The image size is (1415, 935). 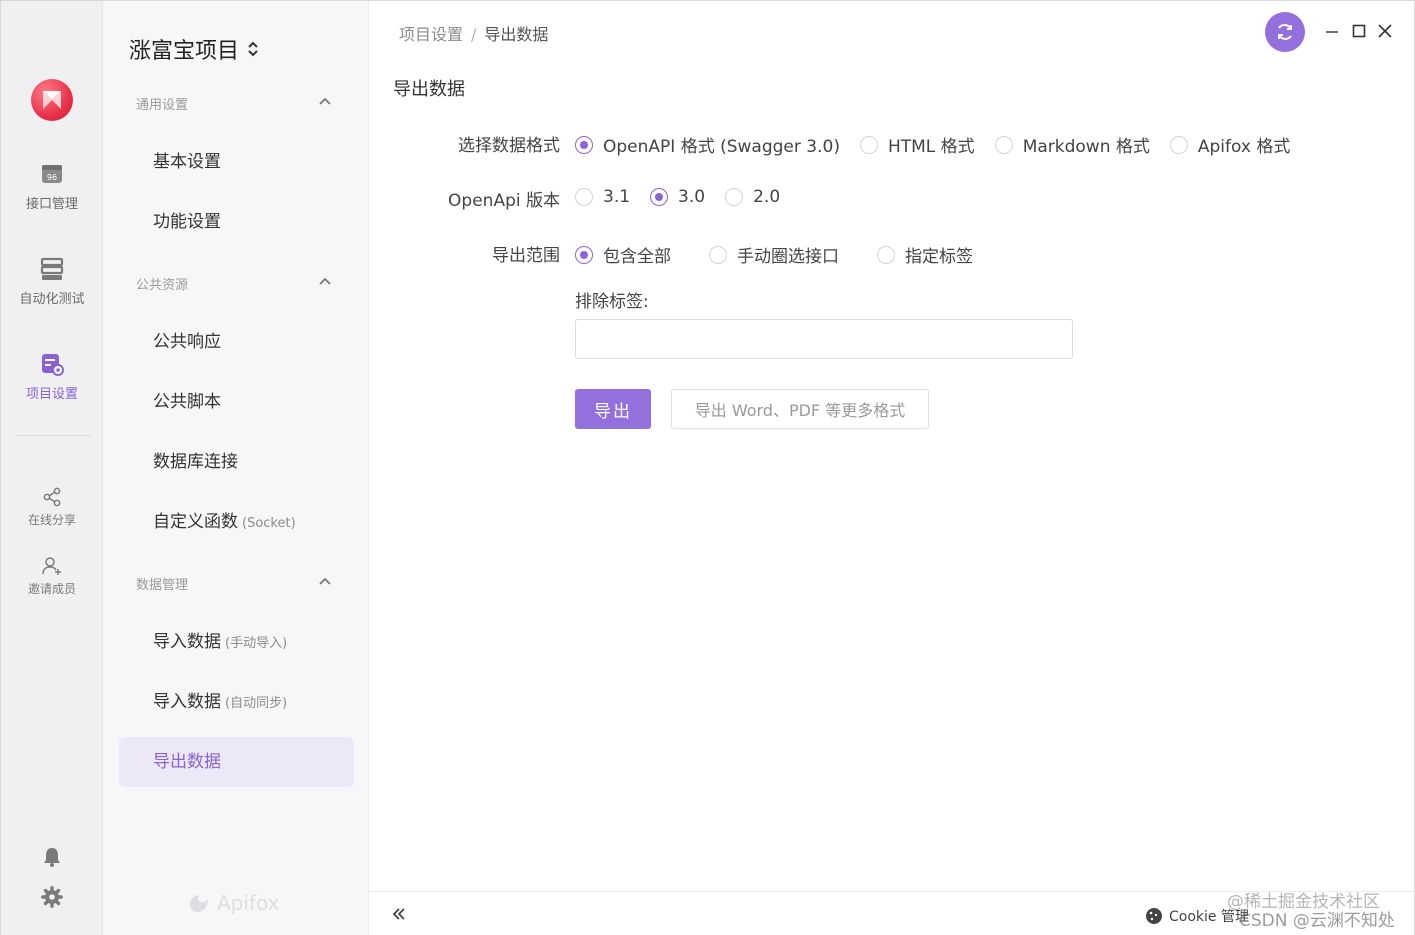 I want to click on radio-label: 包含全部, so click(x=637, y=257).